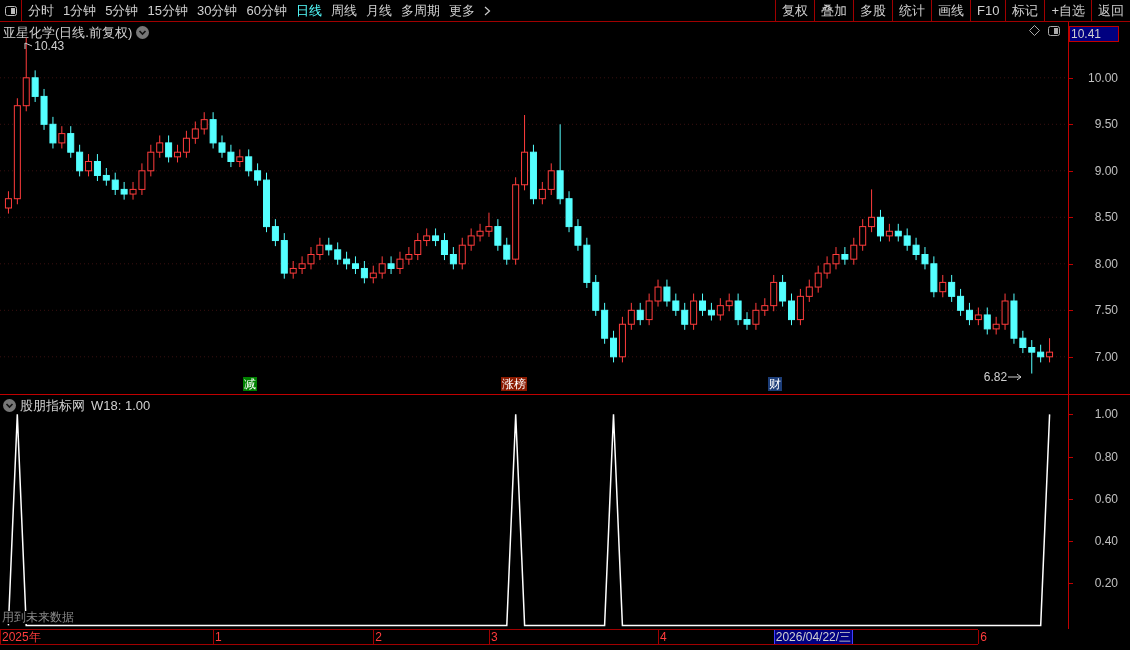 This screenshot has height=650, width=1130. Describe the element at coordinates (1102, 77) in the screenshot. I see `axis-label: 10.00` at that location.